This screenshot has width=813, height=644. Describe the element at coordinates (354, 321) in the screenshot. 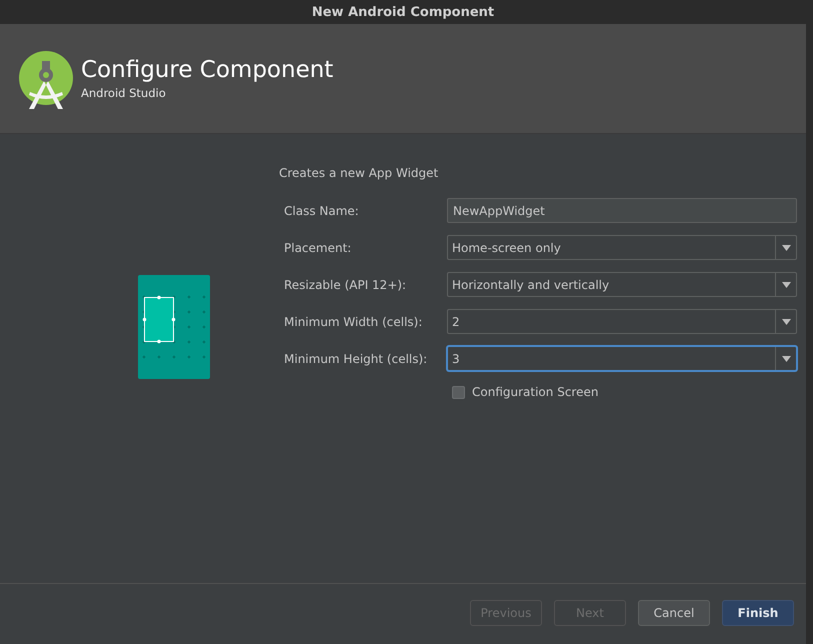

I see `field-label: Minimum Width (cells):` at that location.